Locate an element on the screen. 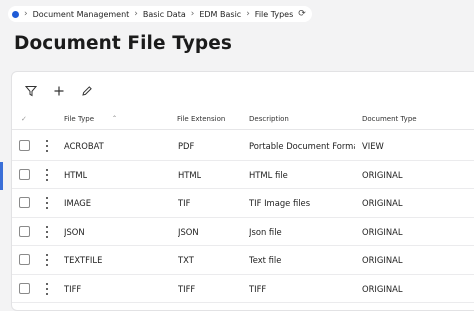 The width and height of the screenshot is (474, 311). cell-file-type: HTML is located at coordinates (76, 174).